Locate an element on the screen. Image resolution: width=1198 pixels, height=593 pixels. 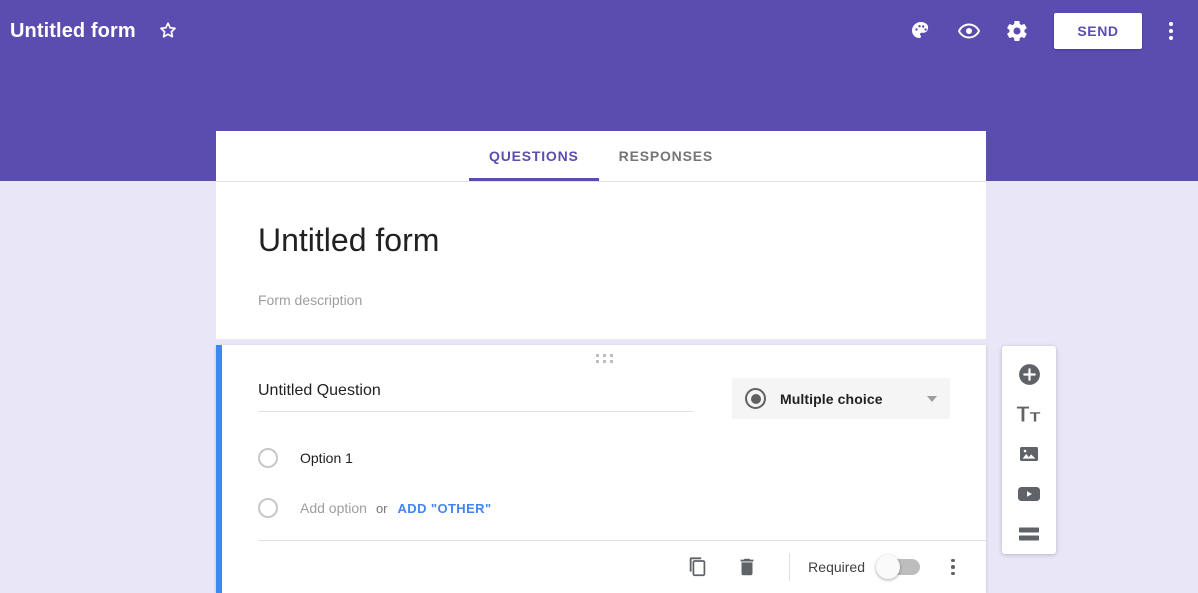
question-type-select: Multiple choice is located at coordinates (841, 398).